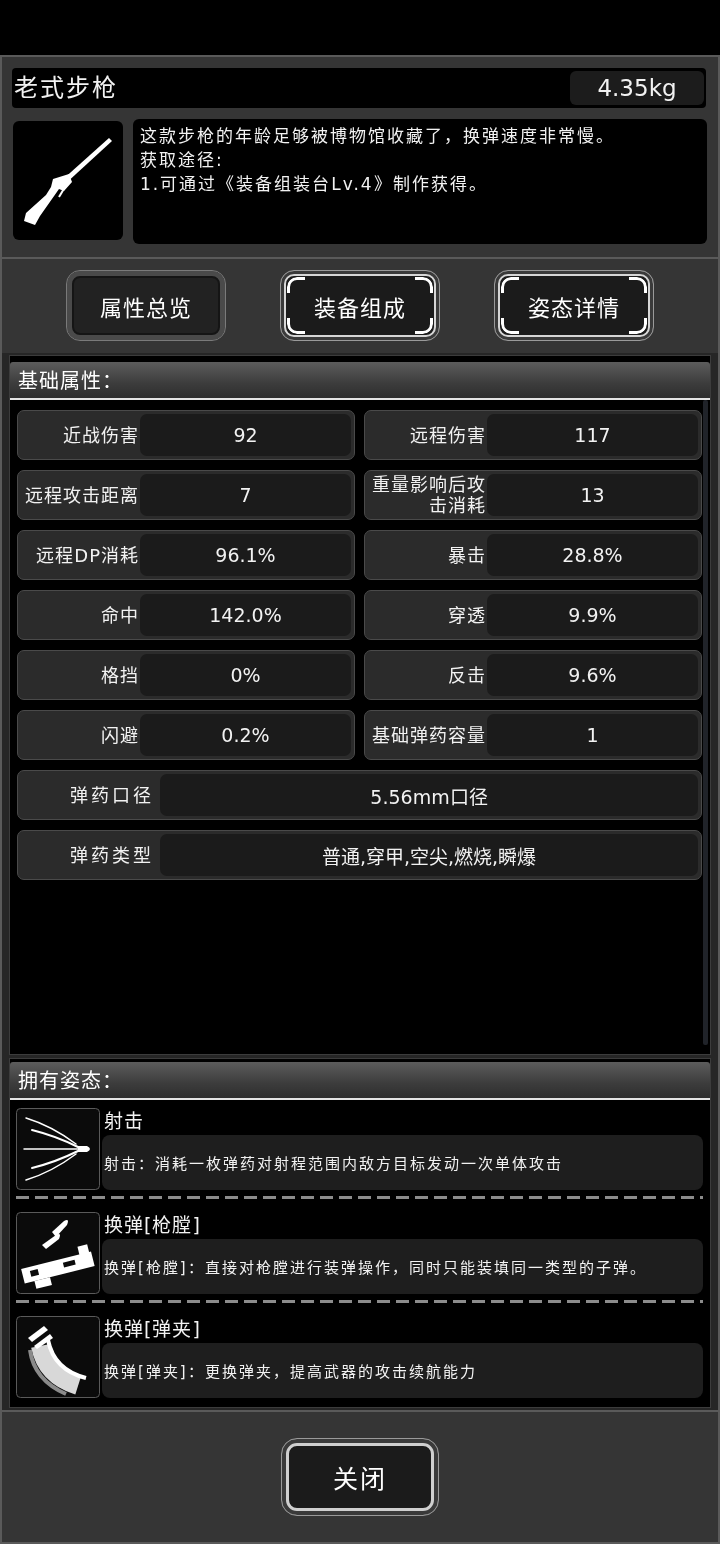 Image resolution: width=720 pixels, height=1544 pixels. I want to click on stat-label: 弹药口径, so click(112, 795).